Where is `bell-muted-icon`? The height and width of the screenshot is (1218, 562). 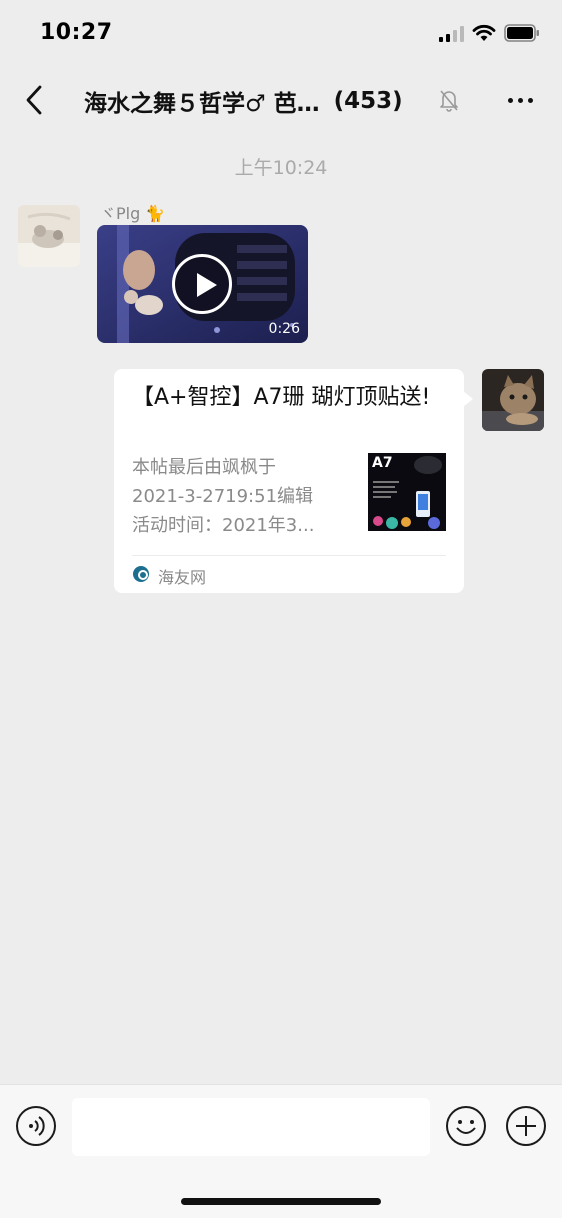 bell-muted-icon is located at coordinates (449, 100).